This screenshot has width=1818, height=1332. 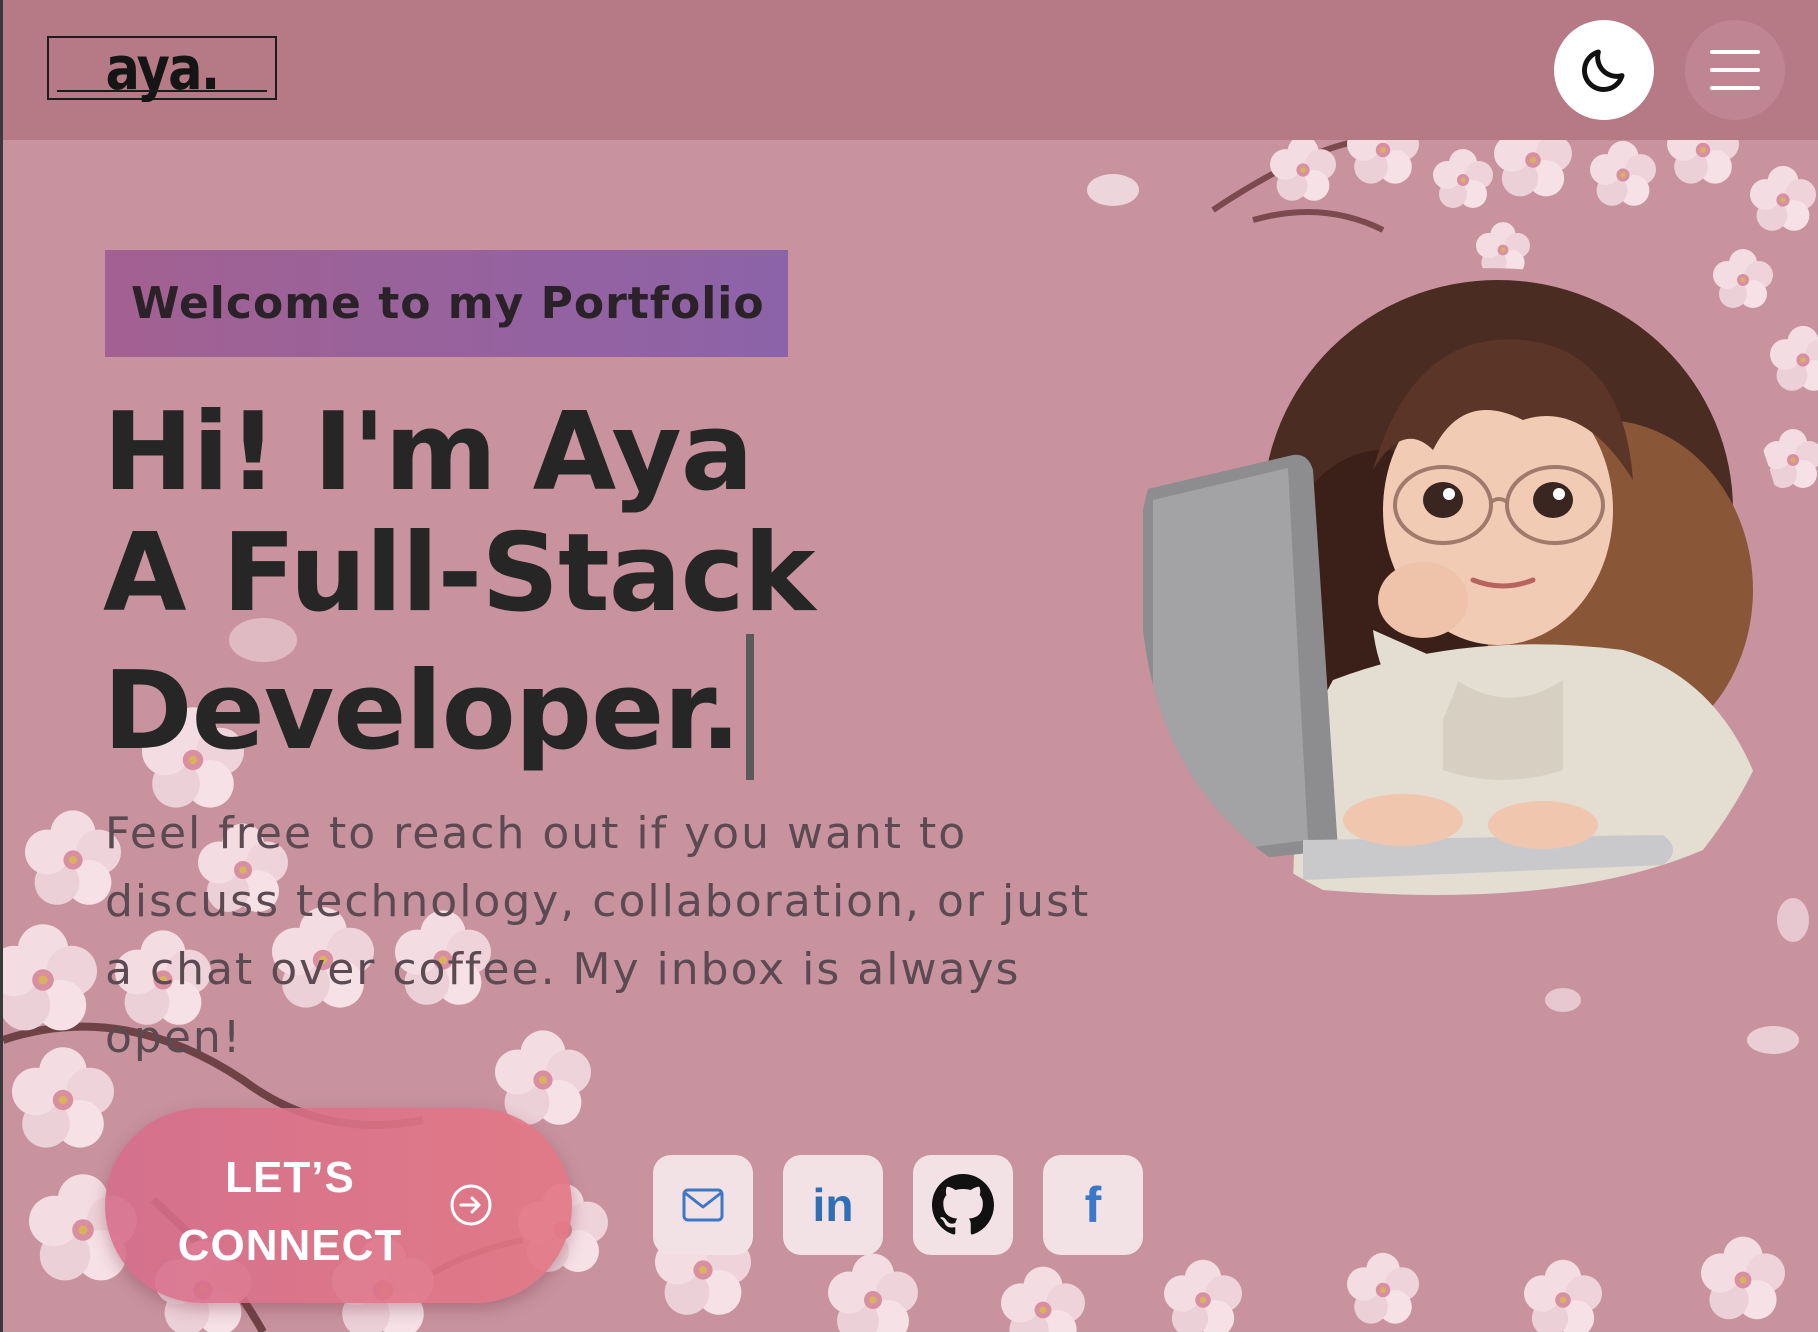 I want to click on connect-label-line-1: LET’S, so click(x=290, y=1177).